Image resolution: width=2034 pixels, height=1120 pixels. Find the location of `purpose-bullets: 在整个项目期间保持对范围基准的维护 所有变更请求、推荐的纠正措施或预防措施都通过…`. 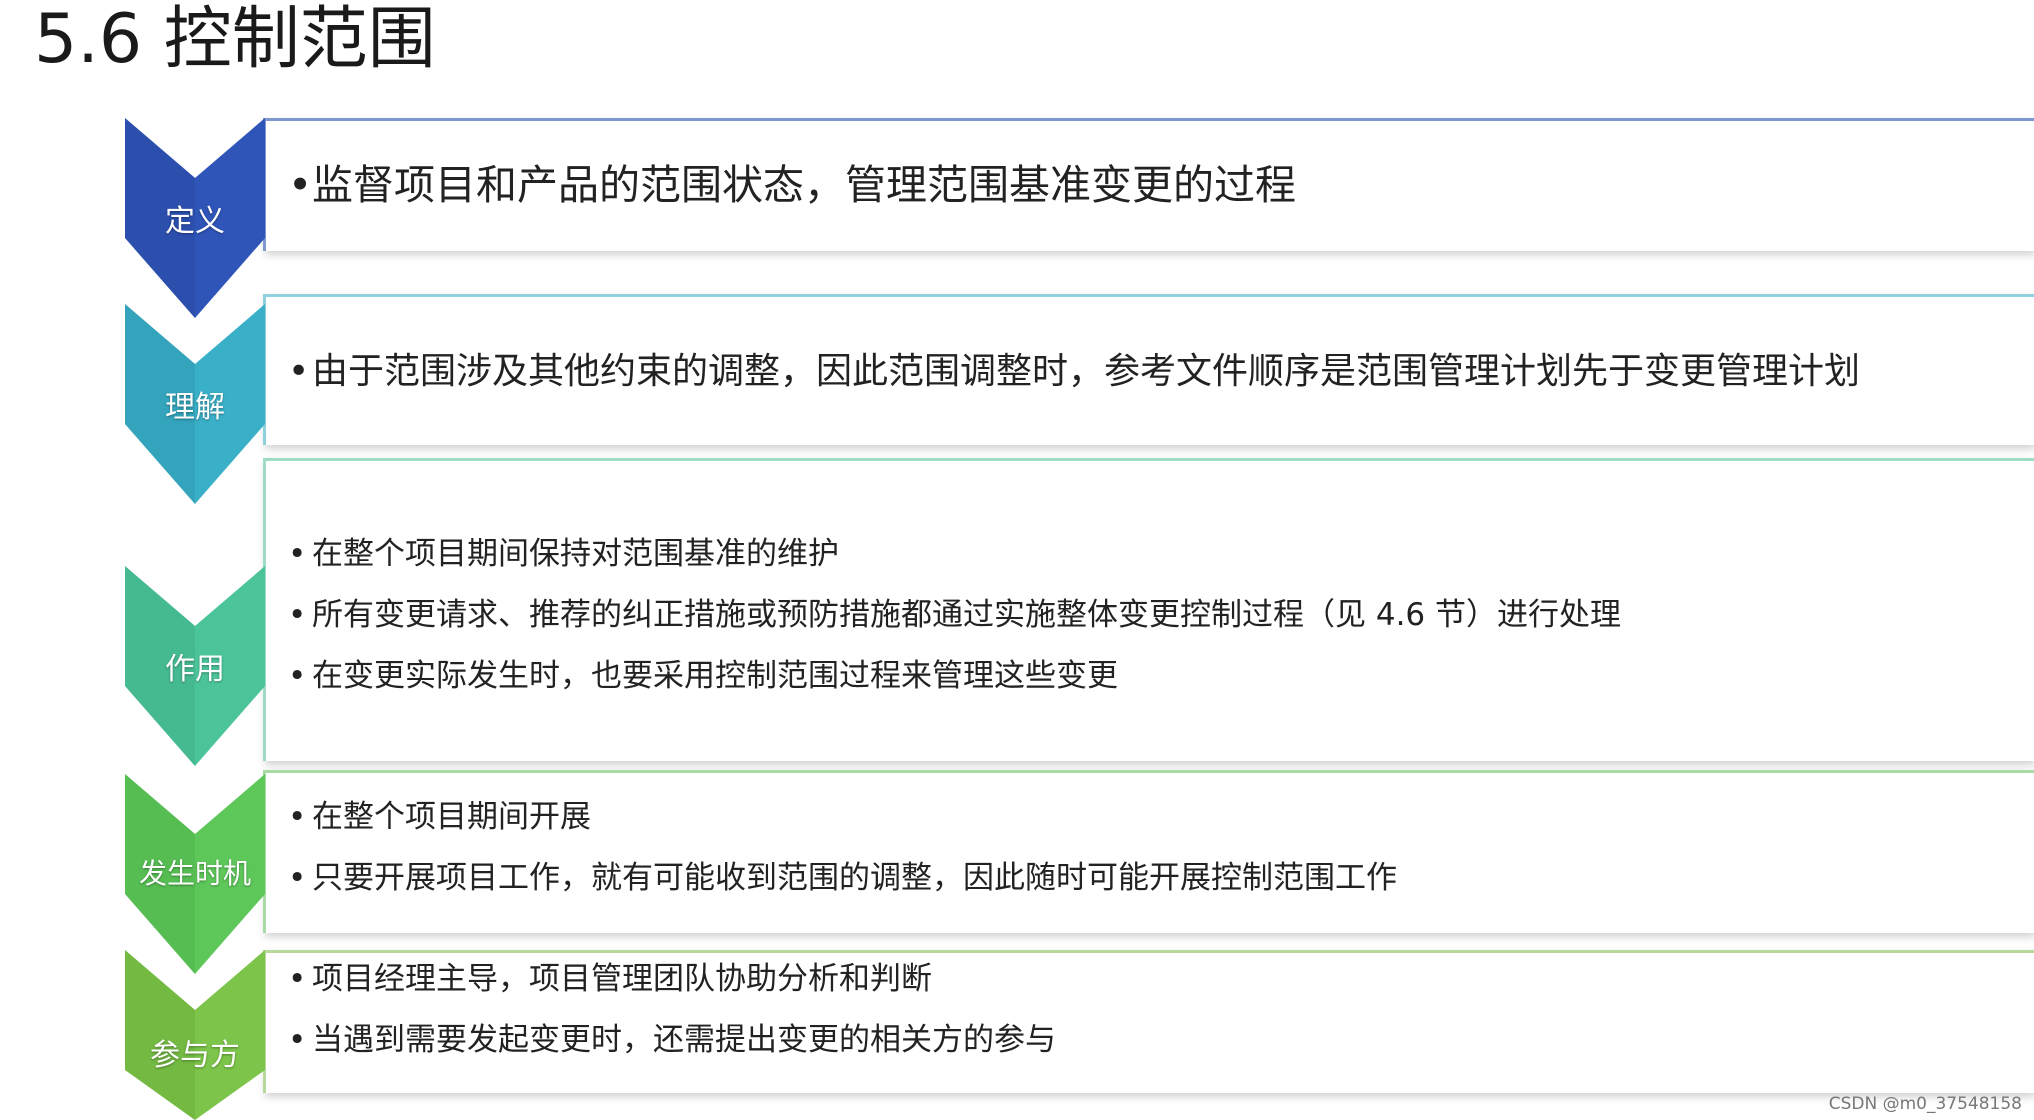

purpose-bullets: 在整个项目期间保持对范围基准的维护 所有变更请求、推荐的纠正措施或预防措施都通过… is located at coordinates (954, 615).